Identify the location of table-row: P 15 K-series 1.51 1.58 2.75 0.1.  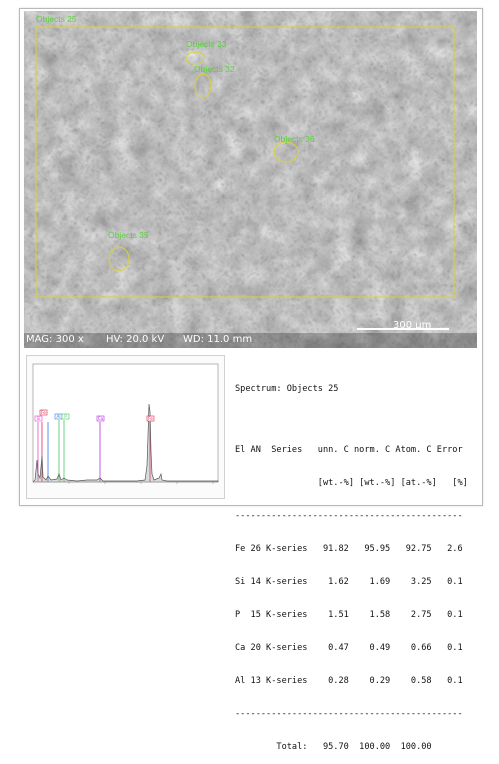
(349, 615).